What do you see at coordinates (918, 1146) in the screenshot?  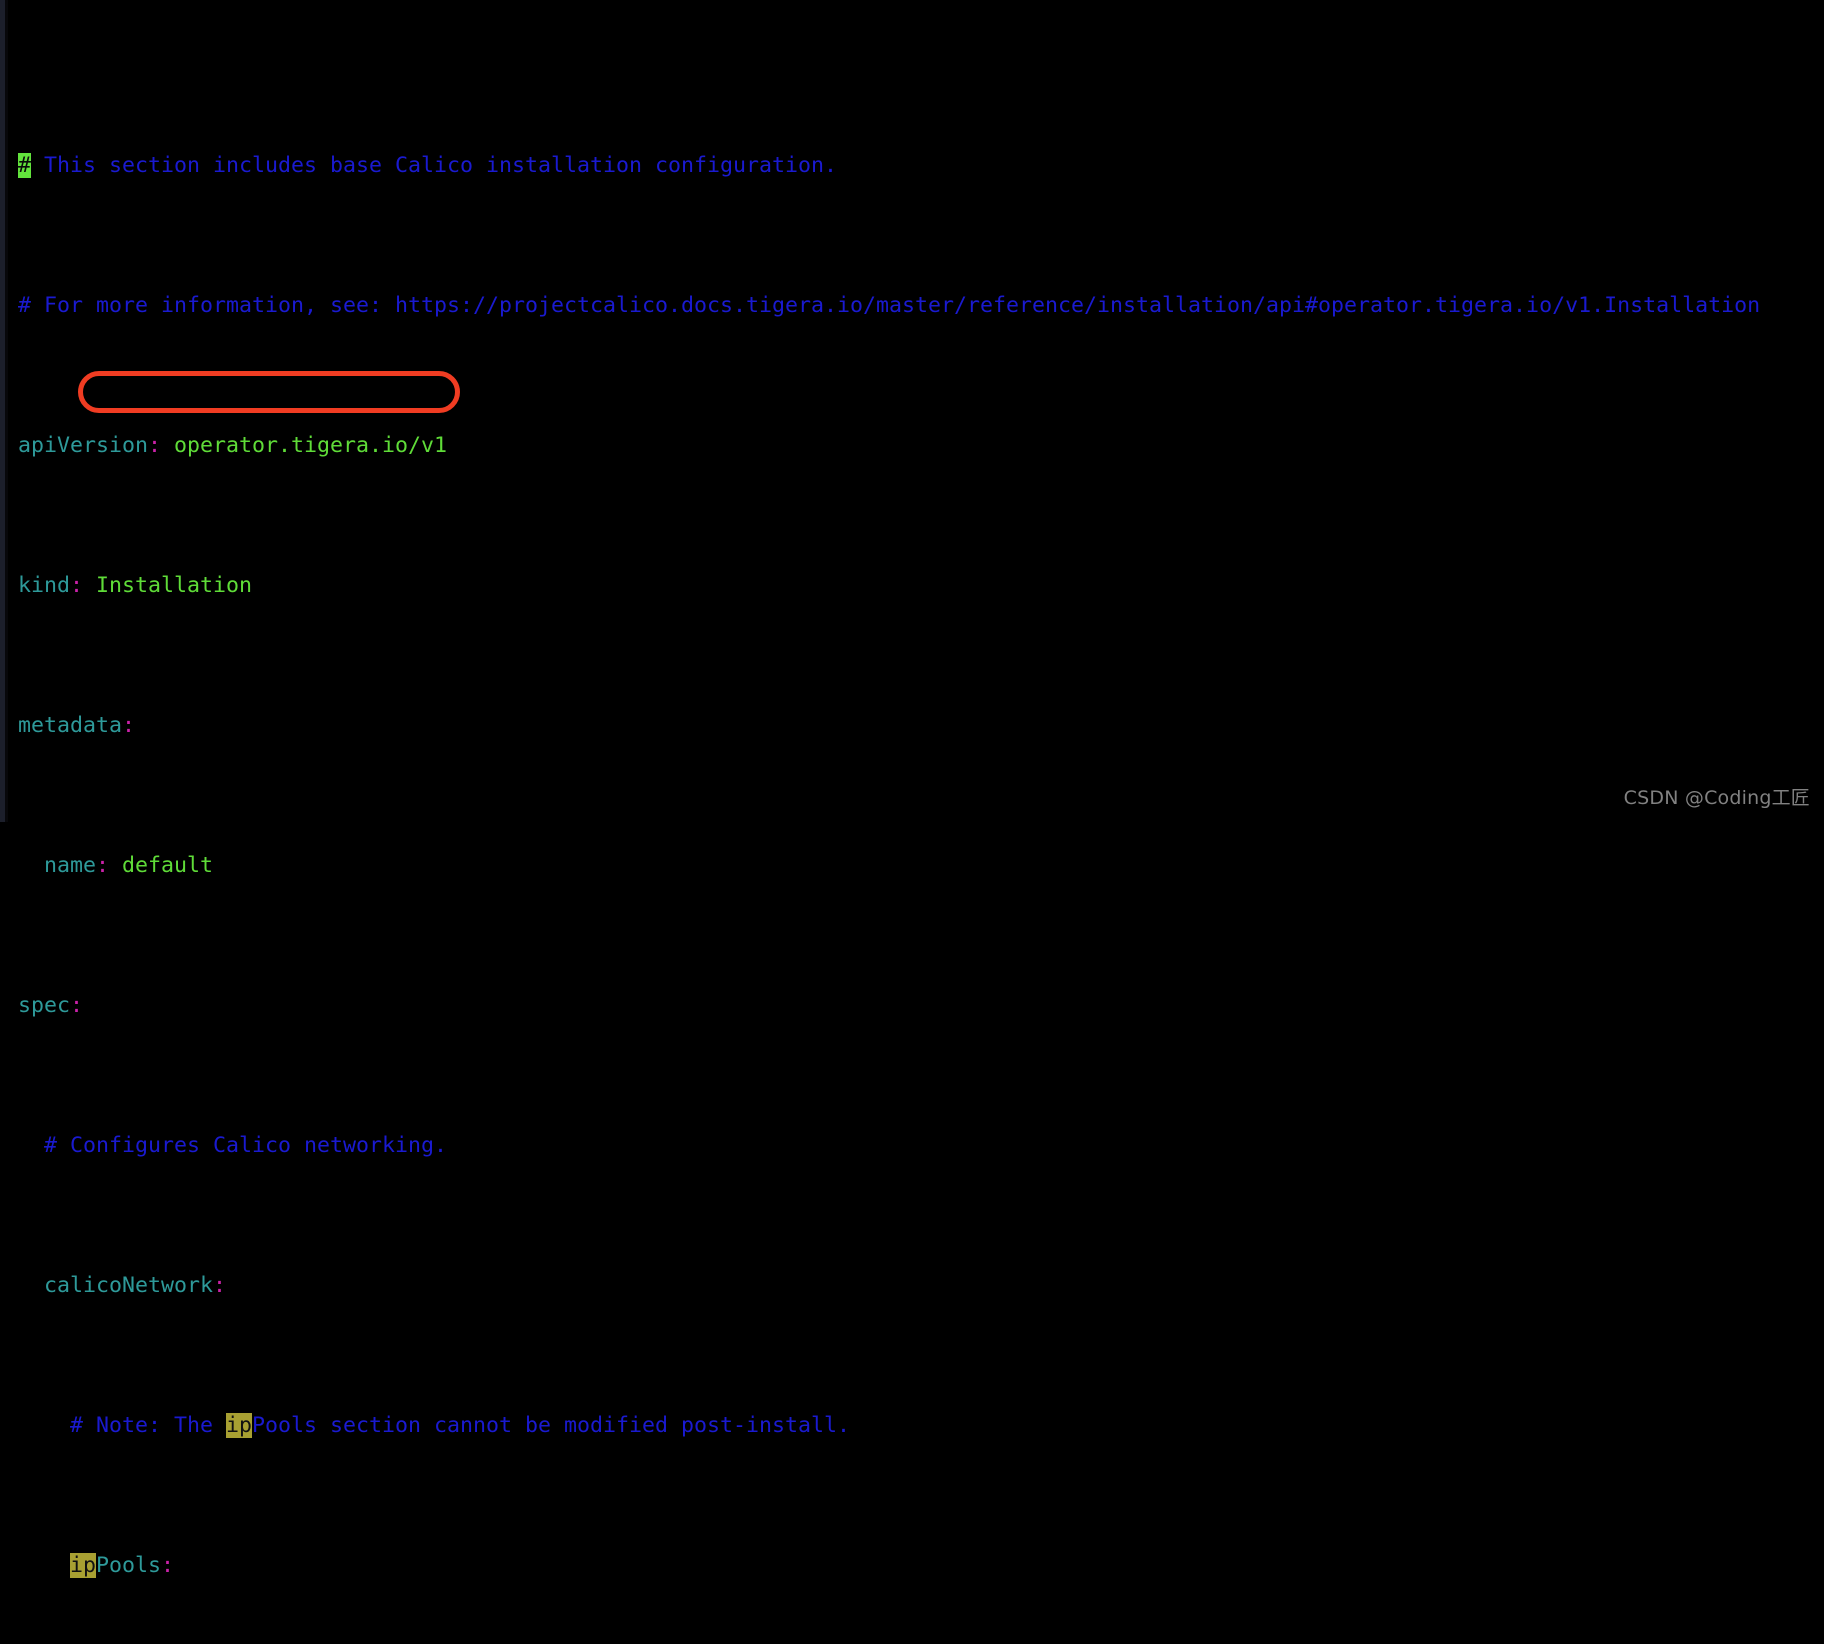 I see `code-line-8: # Configures Calico networking.` at bounding box center [918, 1146].